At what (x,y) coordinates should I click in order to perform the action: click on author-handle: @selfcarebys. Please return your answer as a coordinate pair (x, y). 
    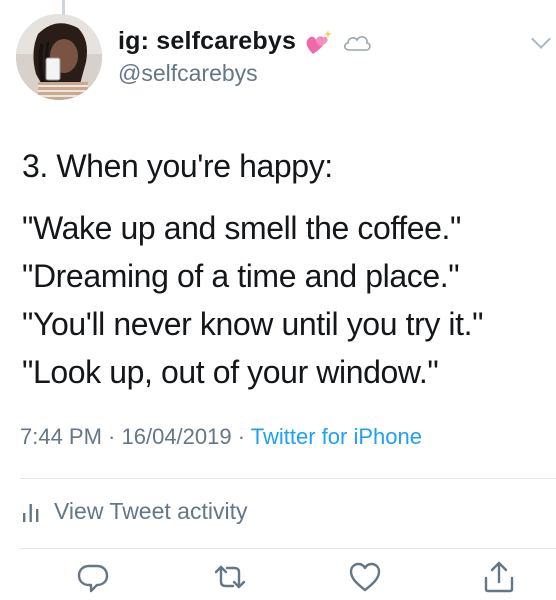
    Looking at the image, I should click on (188, 73).